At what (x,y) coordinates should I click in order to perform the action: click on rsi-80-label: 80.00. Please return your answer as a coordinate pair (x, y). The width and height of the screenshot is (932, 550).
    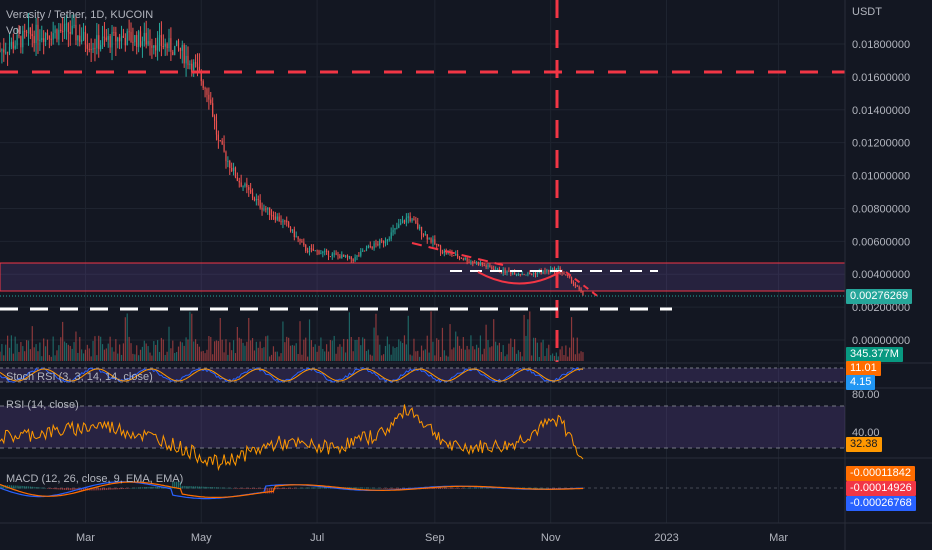
    Looking at the image, I should click on (866, 395).